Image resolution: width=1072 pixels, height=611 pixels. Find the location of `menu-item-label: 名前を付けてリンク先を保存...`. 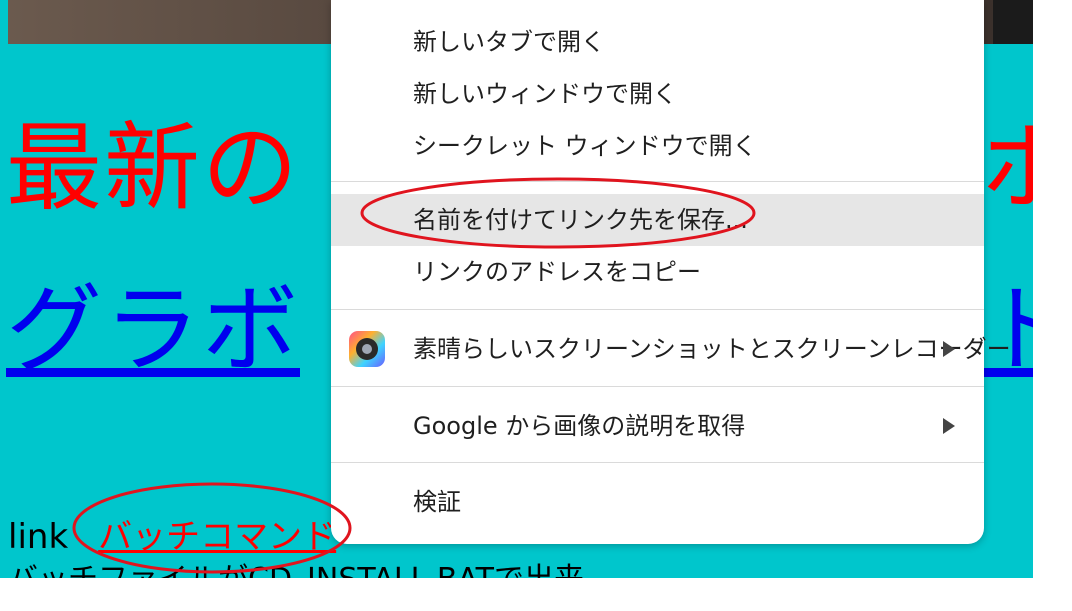

menu-item-label: 名前を付けてリンク先を保存... is located at coordinates (580, 220).